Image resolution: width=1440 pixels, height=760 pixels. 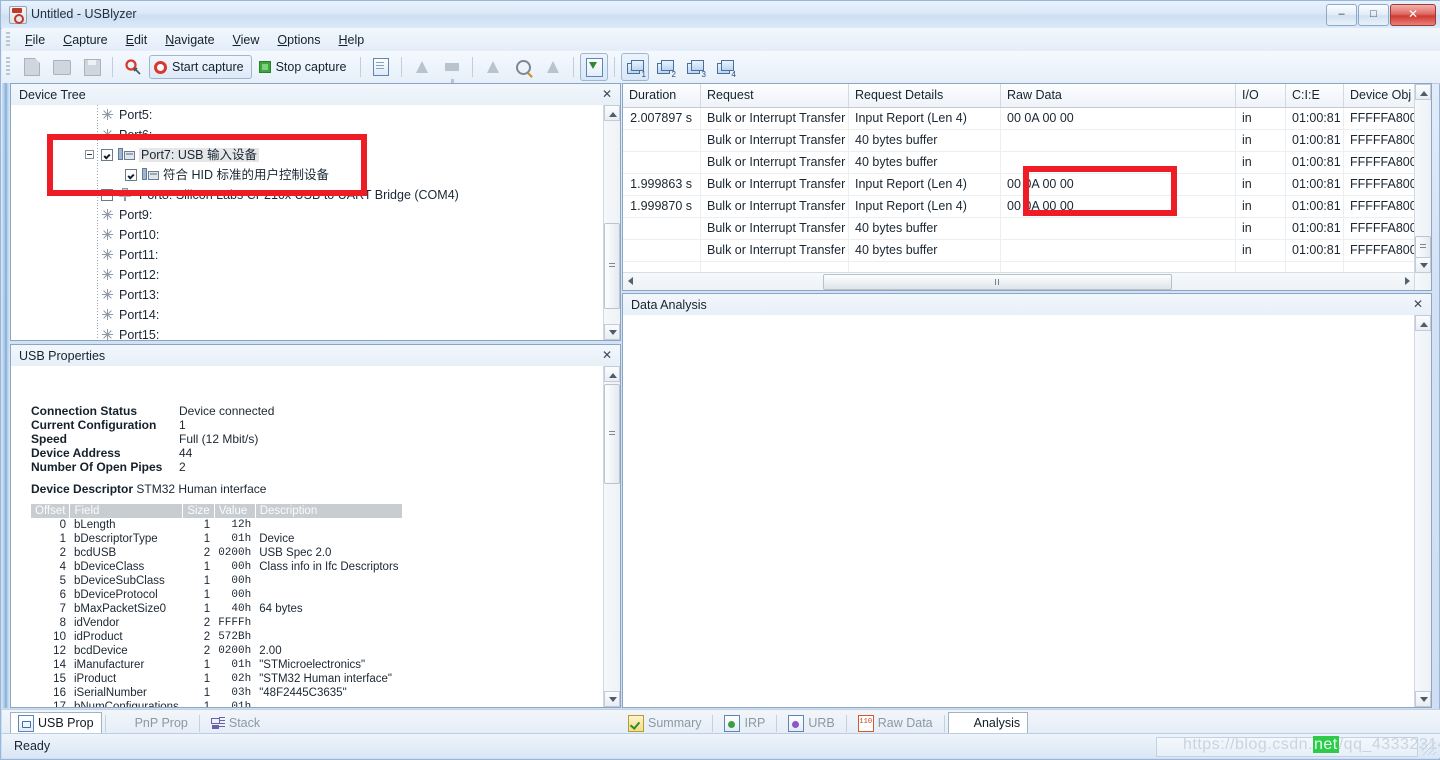 I want to click on tree-row: Port15:, so click(x=315, y=332).